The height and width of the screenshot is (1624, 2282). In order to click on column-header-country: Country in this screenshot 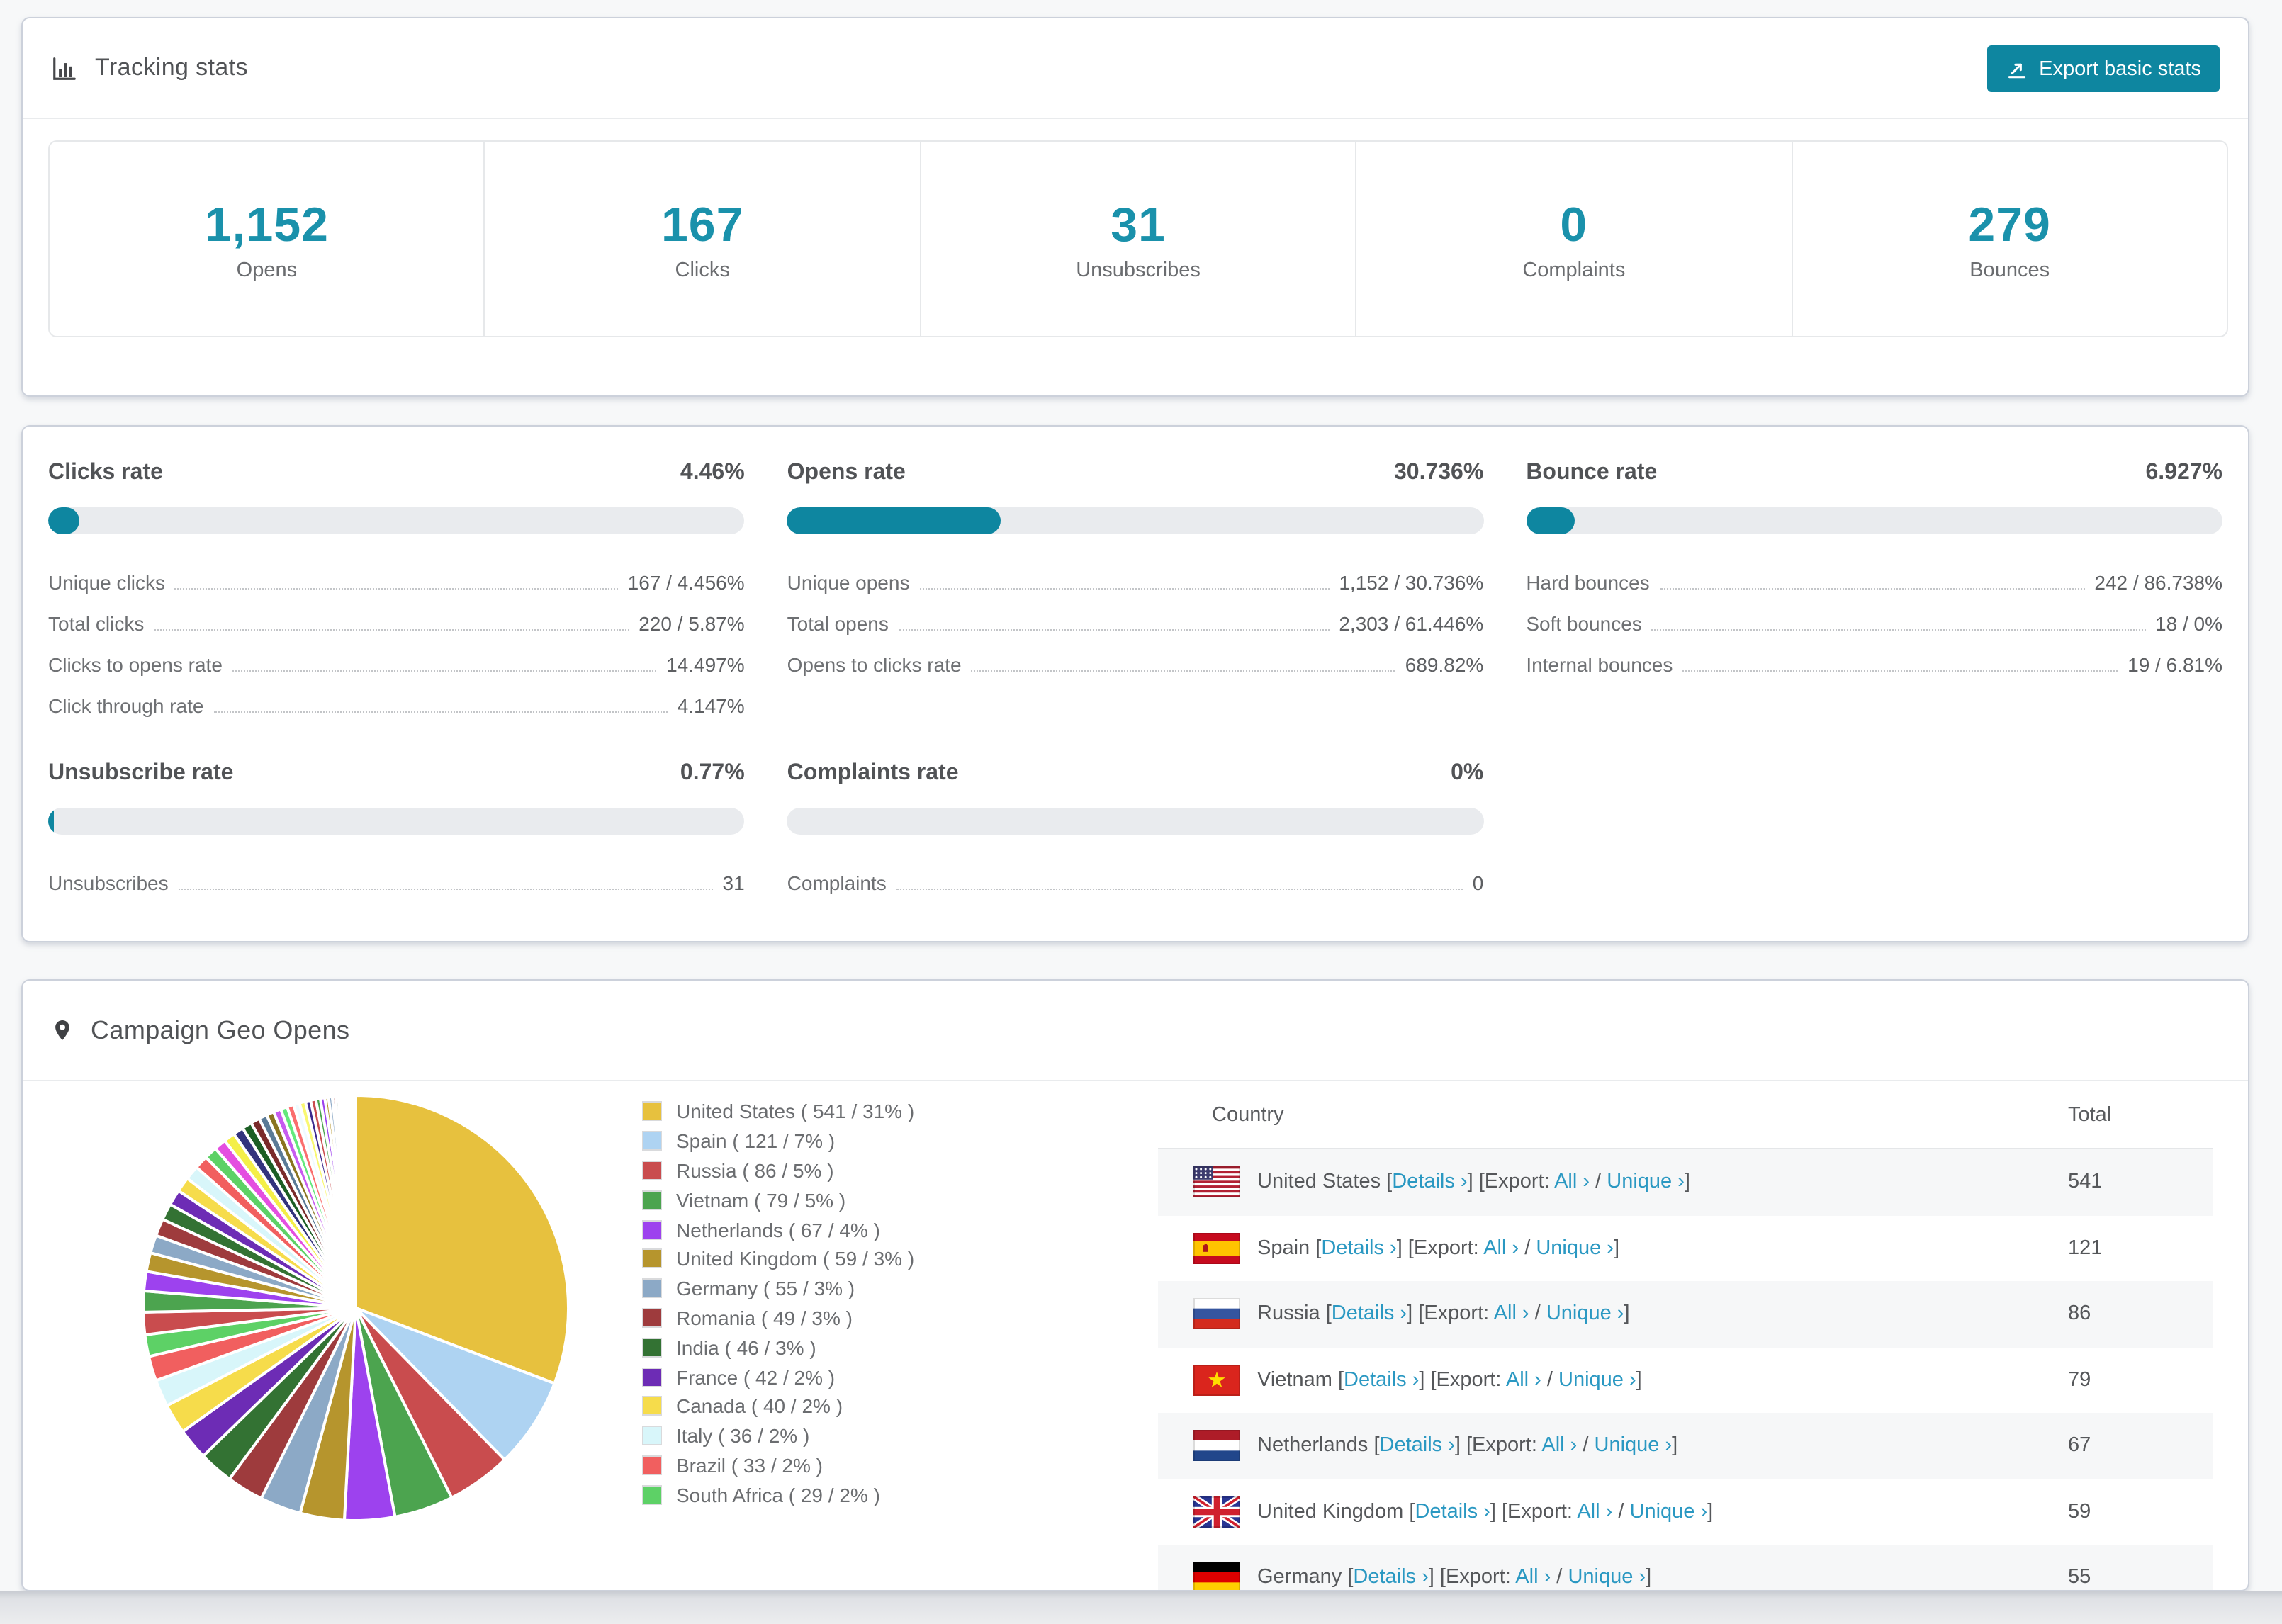, I will do `click(1248, 1115)`.